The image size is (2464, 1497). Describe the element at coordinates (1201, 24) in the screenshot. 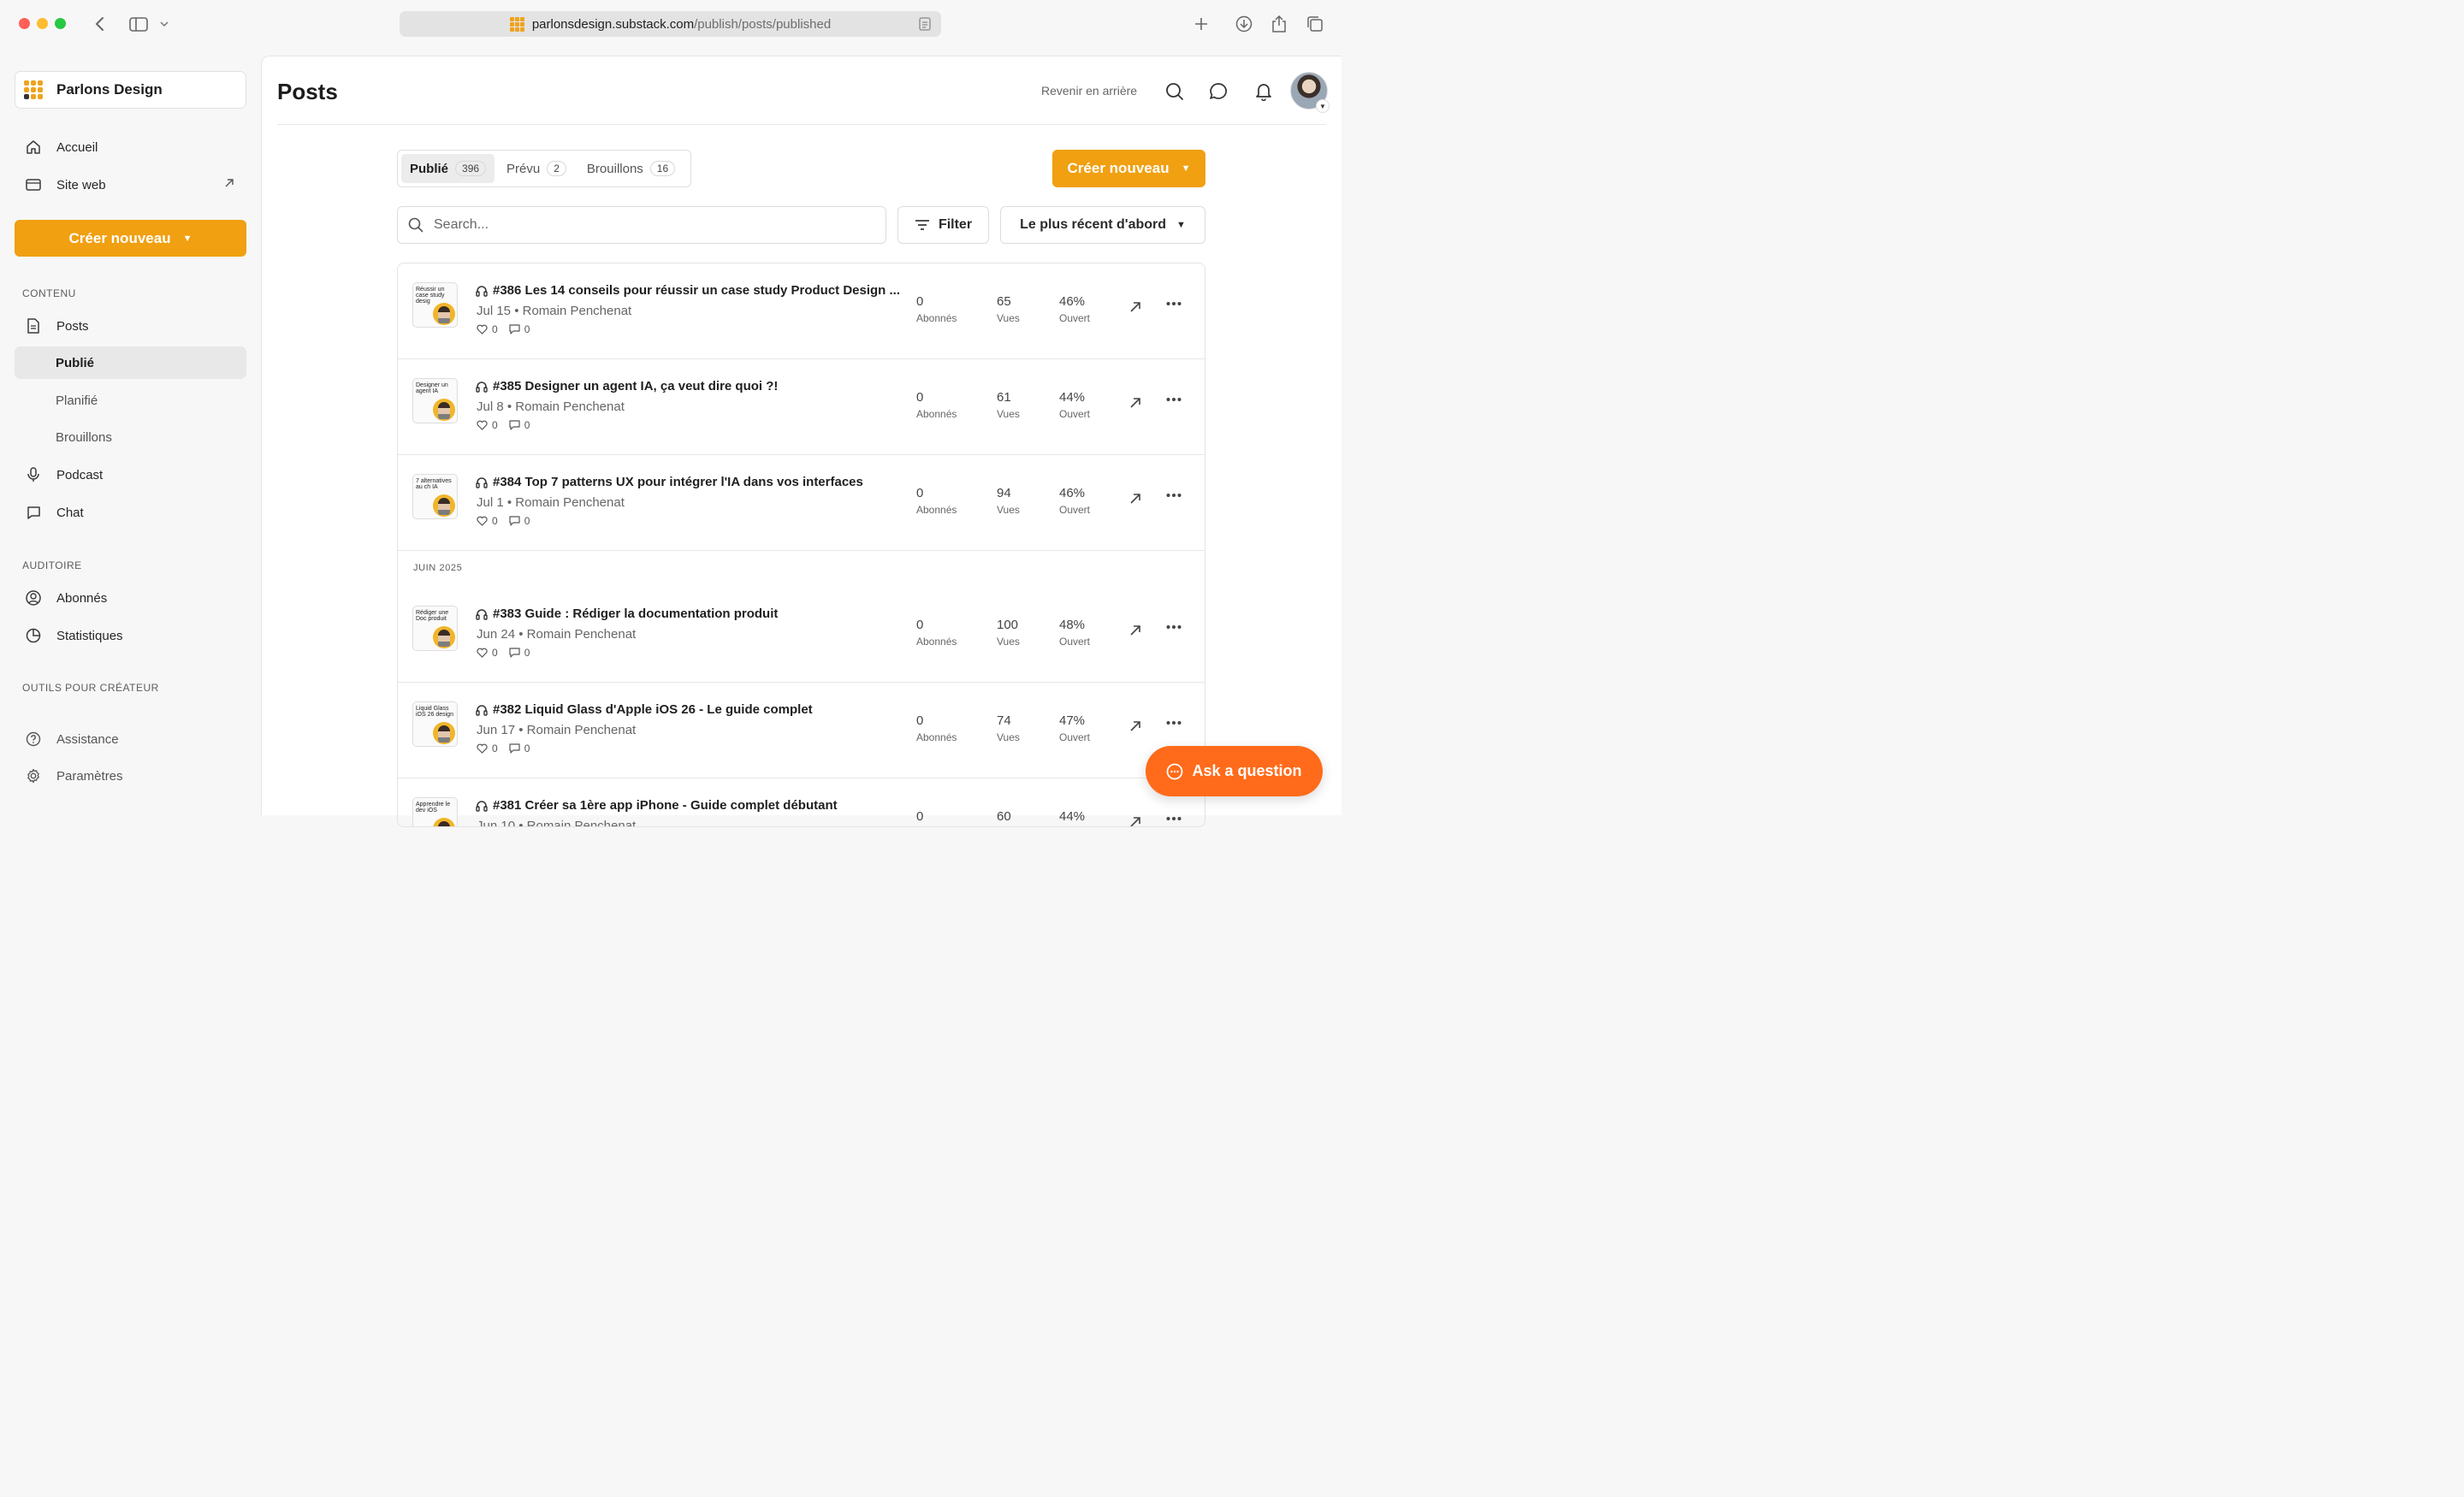

I see `new-tab-icon` at that location.